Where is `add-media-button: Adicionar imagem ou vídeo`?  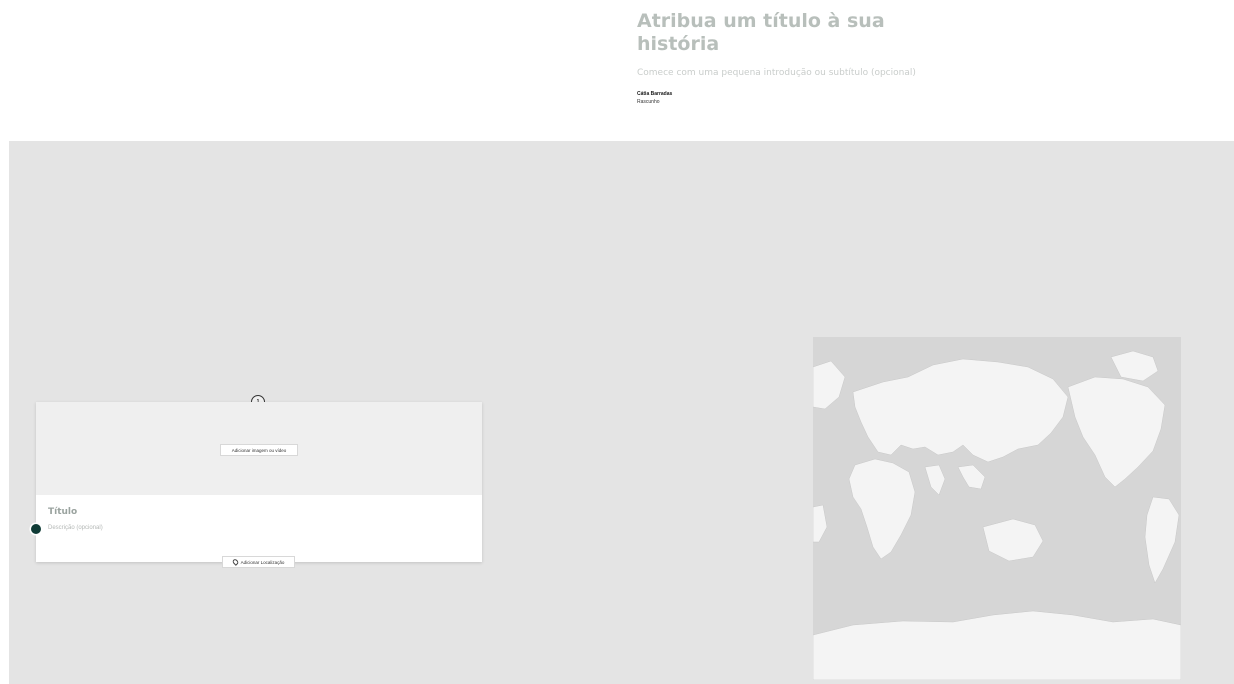 add-media-button: Adicionar imagem ou vídeo is located at coordinates (259, 450).